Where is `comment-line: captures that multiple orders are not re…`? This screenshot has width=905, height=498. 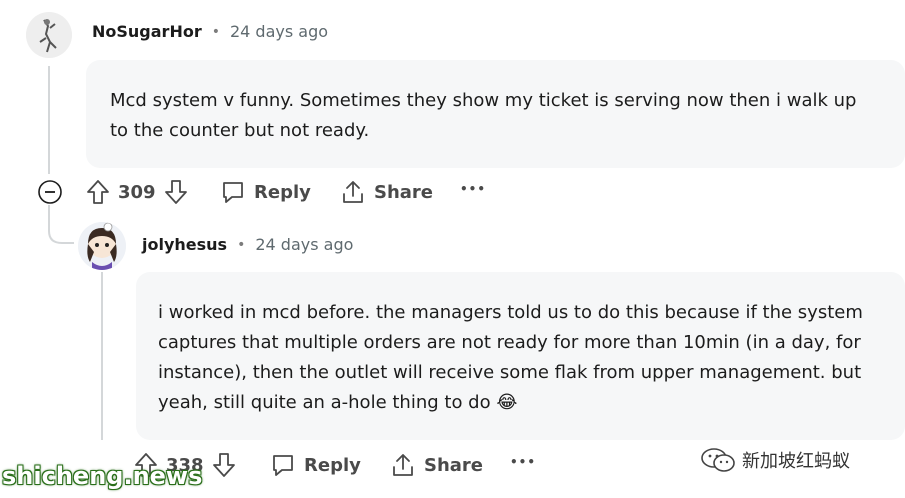 comment-line: captures that multiple orders are not re… is located at coordinates (509, 342).